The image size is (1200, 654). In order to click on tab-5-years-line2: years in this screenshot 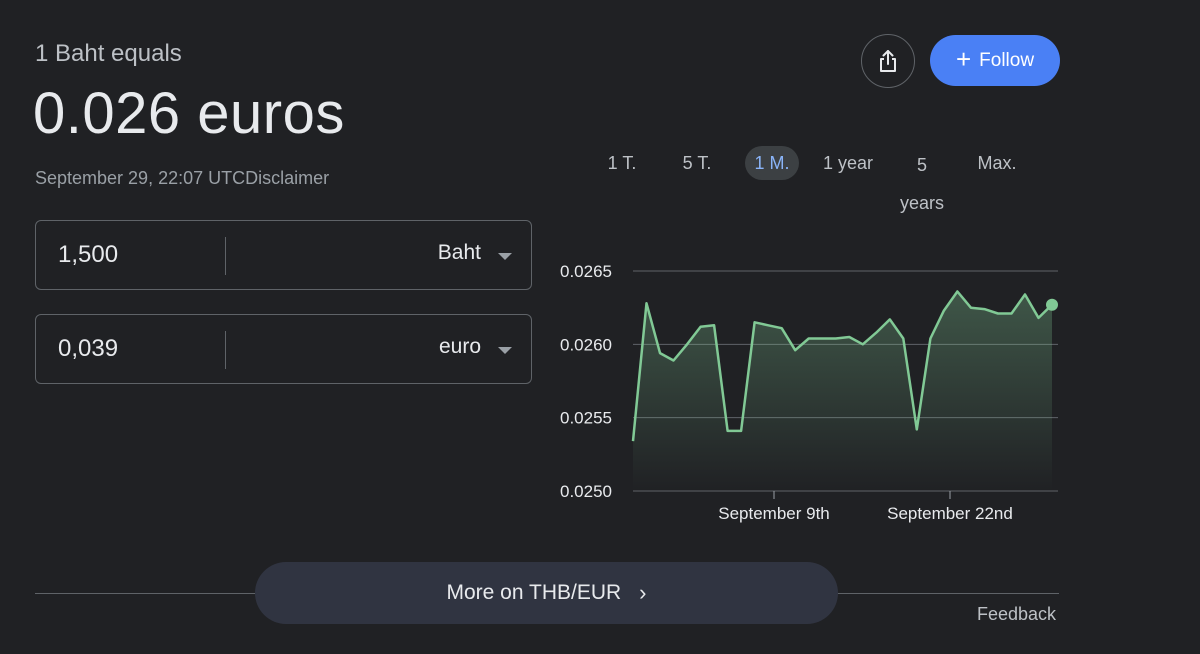, I will do `click(921, 203)`.